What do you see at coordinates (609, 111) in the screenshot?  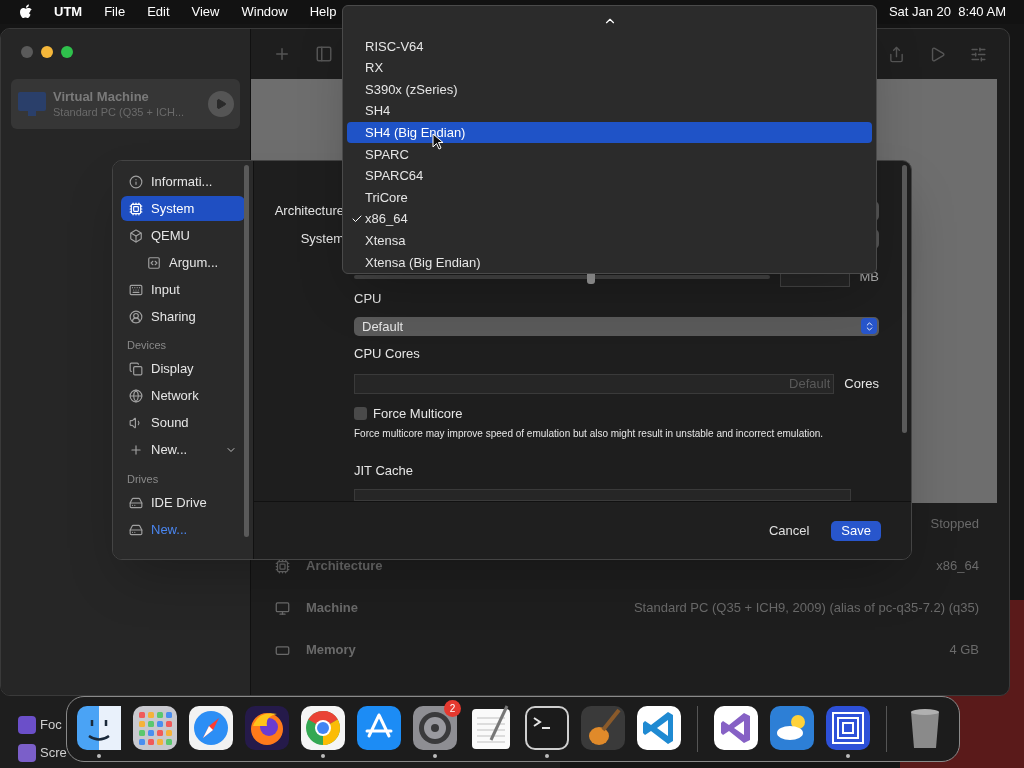 I see `menu-item: SH4` at bounding box center [609, 111].